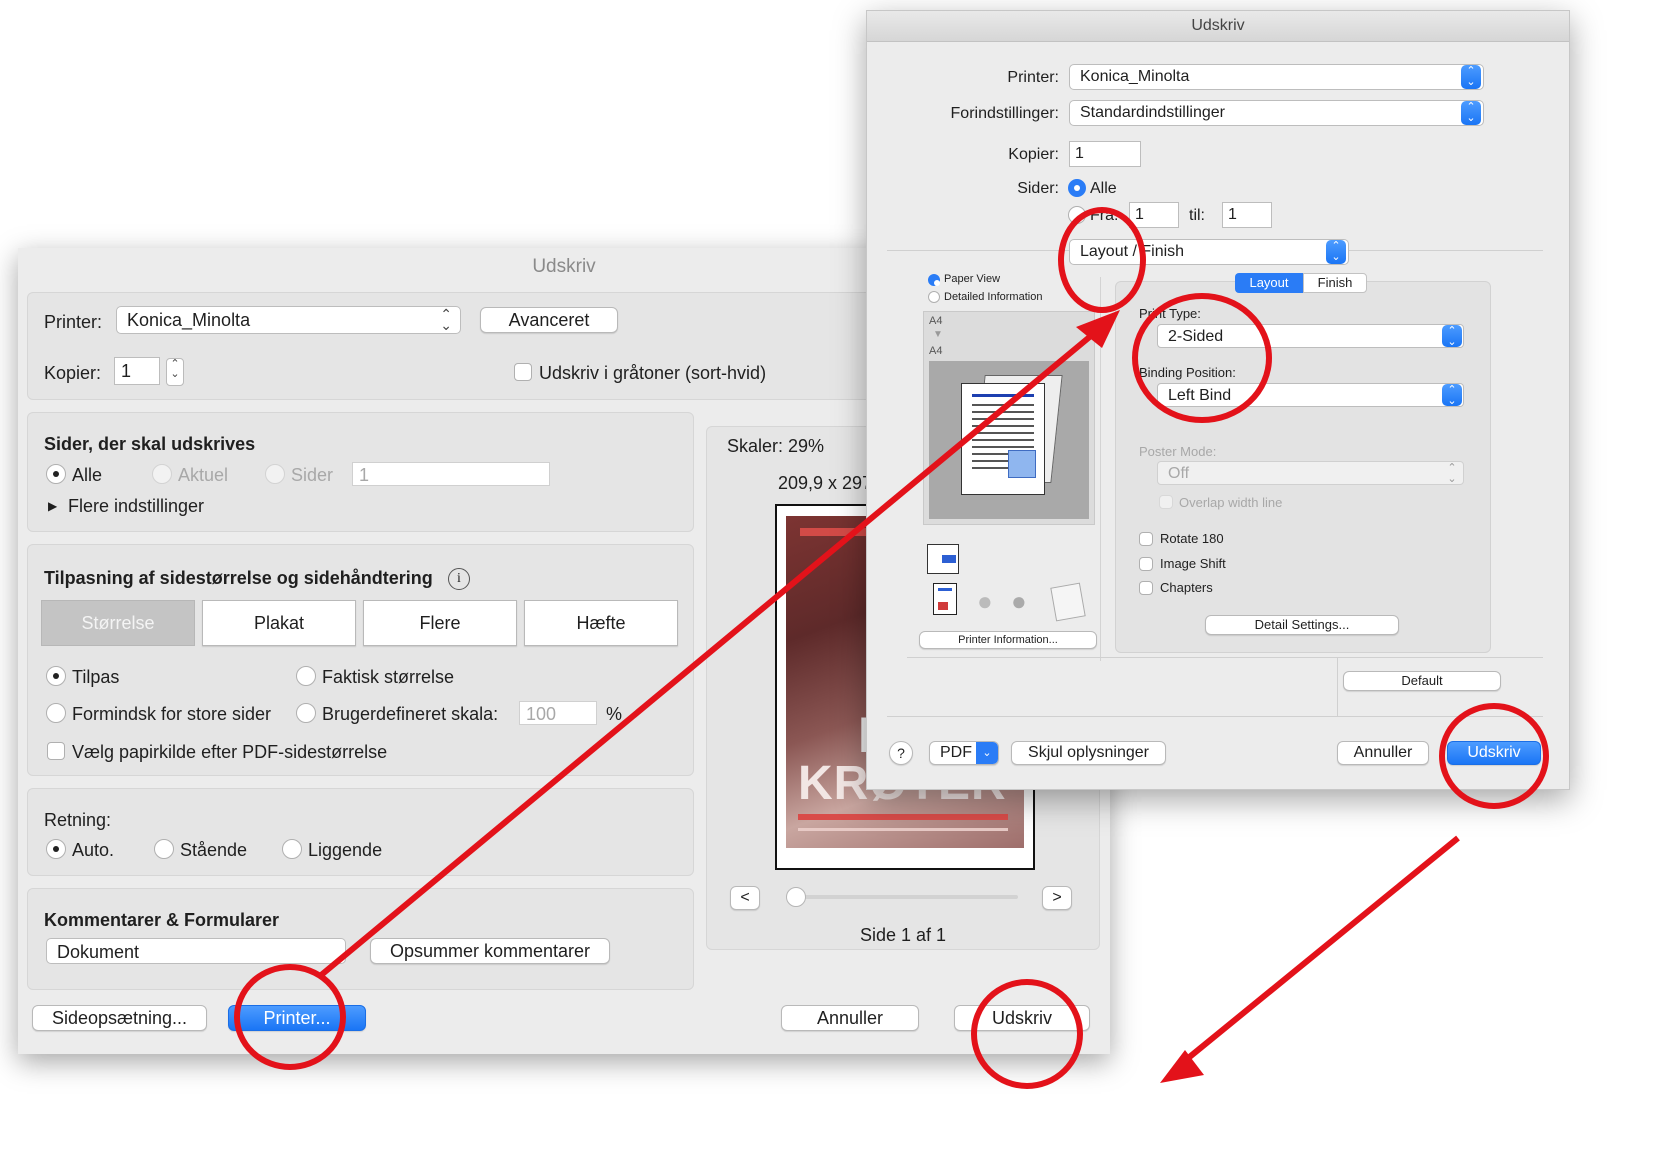  Describe the element at coordinates (1182, 1066) in the screenshot. I see `arrowhead-print` at that location.